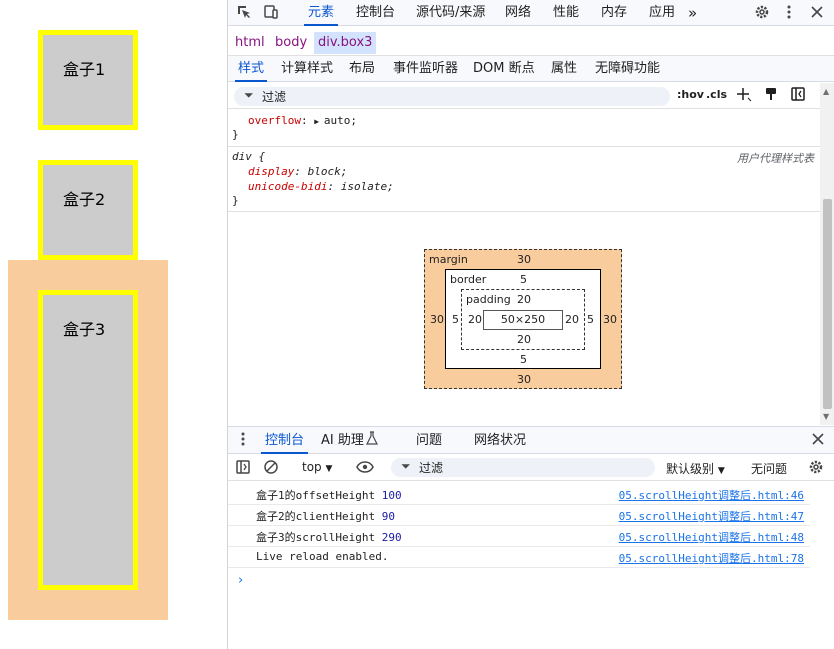  Describe the element at coordinates (362, 69) in the screenshot. I see `subtab-layout: 布局` at that location.